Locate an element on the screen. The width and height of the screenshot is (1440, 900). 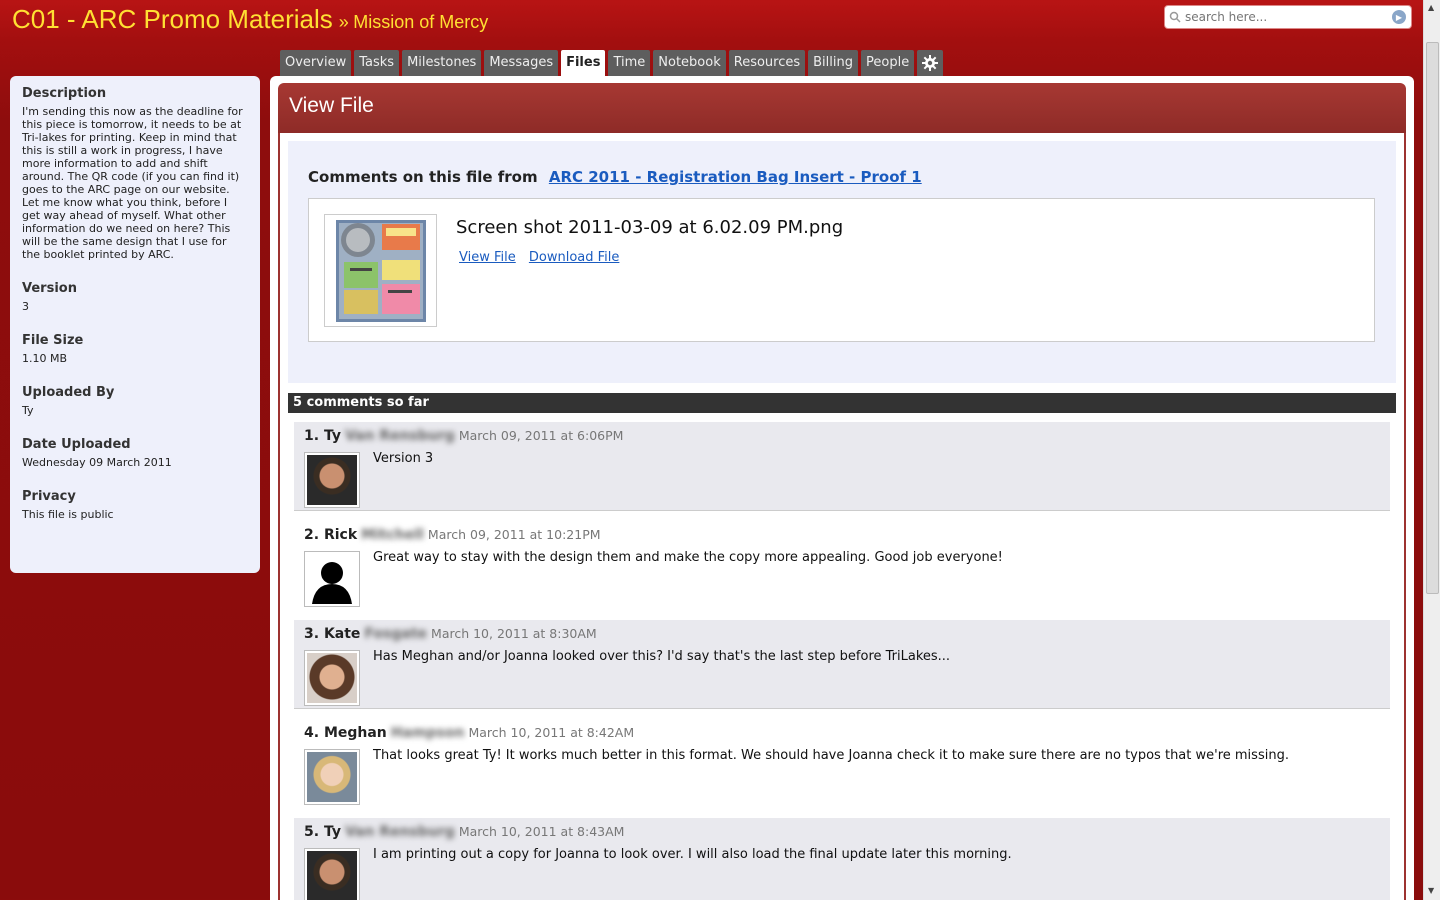
scroll-up-icon: ▲ is located at coordinates (1431, 7).